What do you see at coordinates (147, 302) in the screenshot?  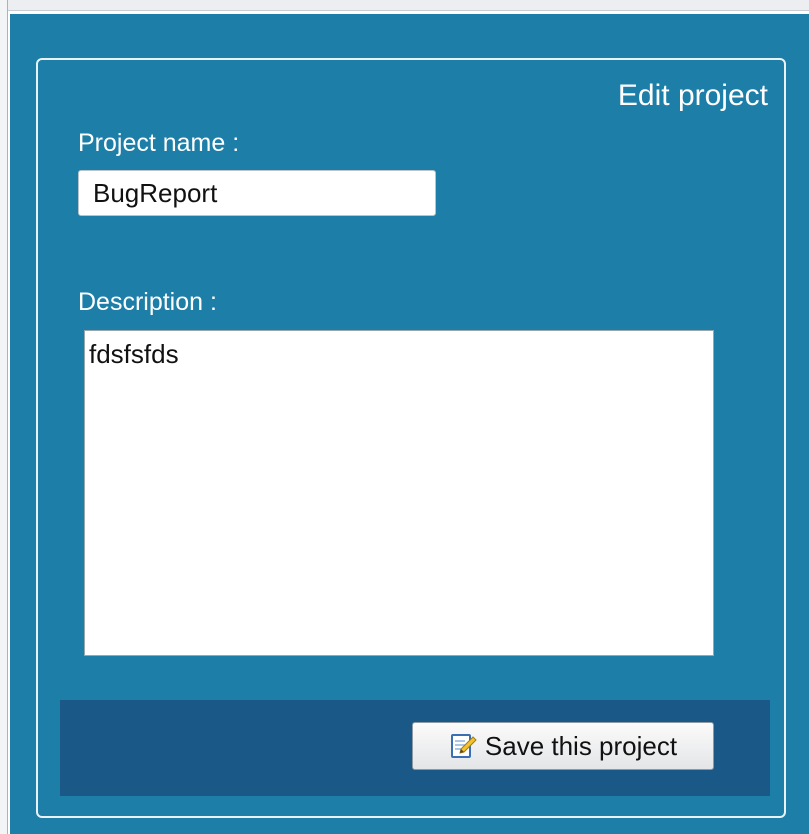 I see `description-label: Description :` at bounding box center [147, 302].